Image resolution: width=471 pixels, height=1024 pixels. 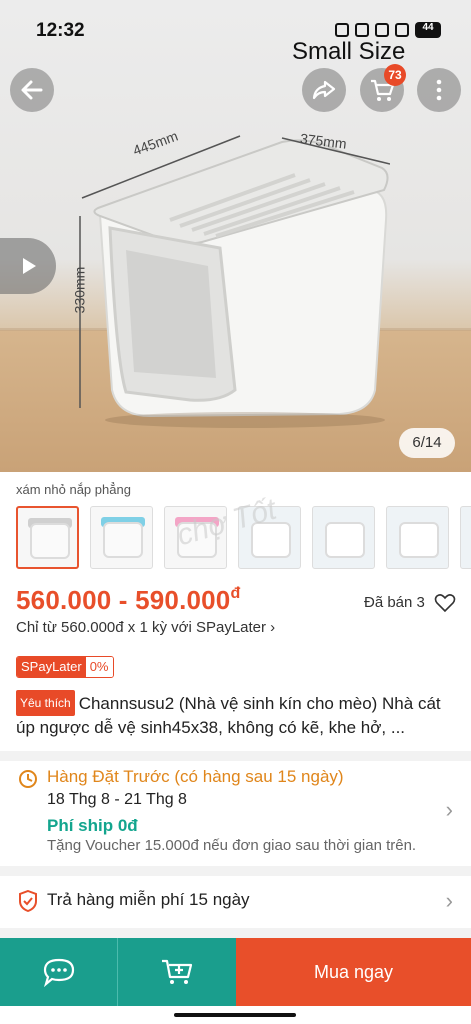 What do you see at coordinates (117, 799) in the screenshot?
I see `delivery-dates: 18 Thg 8 - 21 Thg 8` at bounding box center [117, 799].